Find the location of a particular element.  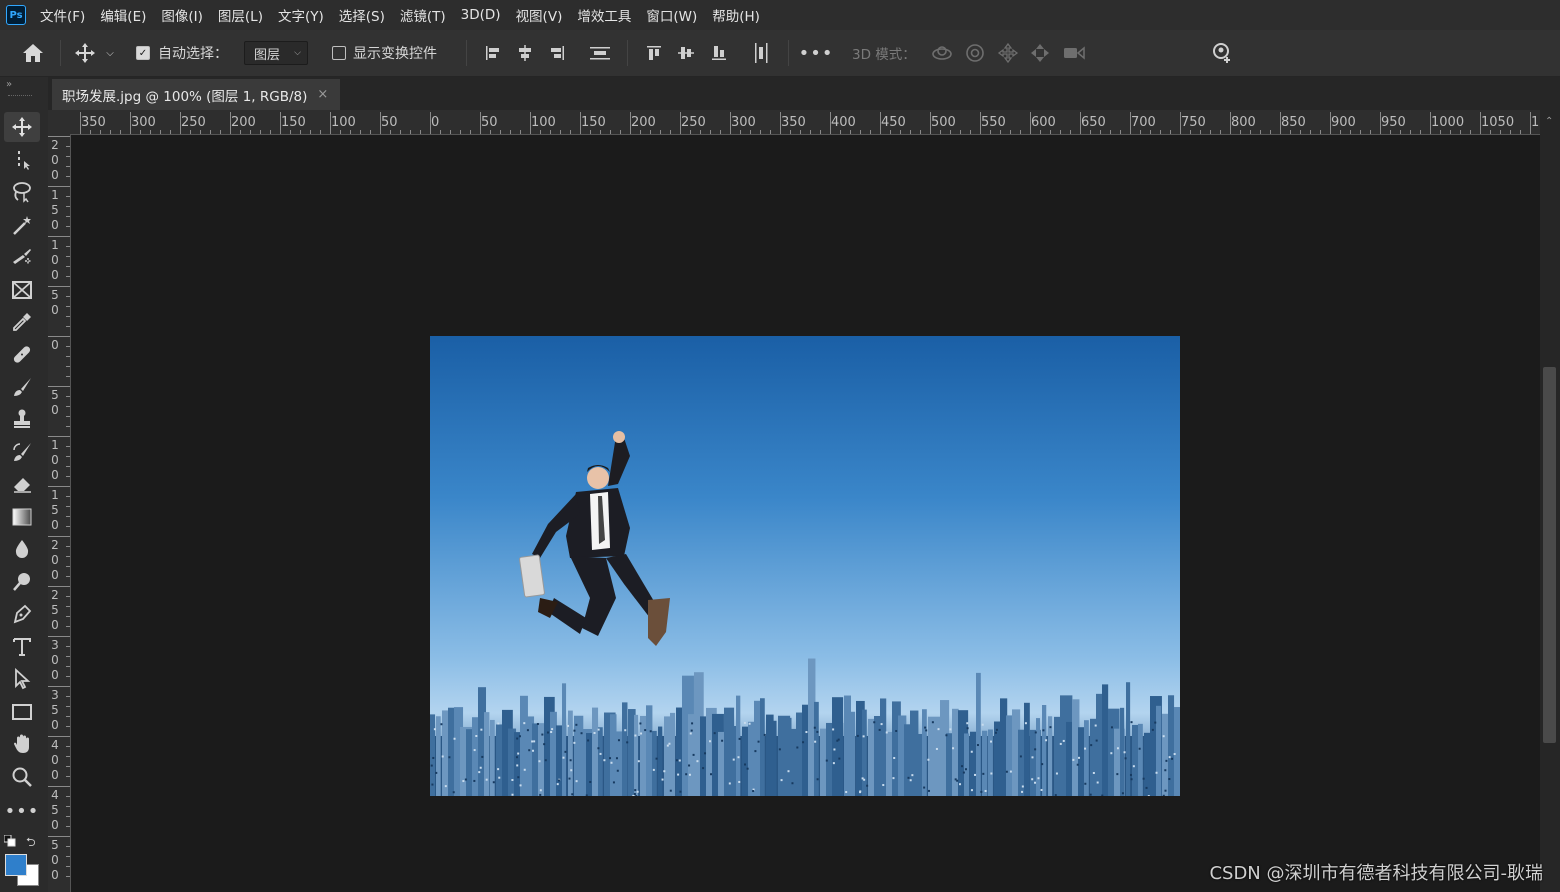

close-icon: × is located at coordinates (322, 94).